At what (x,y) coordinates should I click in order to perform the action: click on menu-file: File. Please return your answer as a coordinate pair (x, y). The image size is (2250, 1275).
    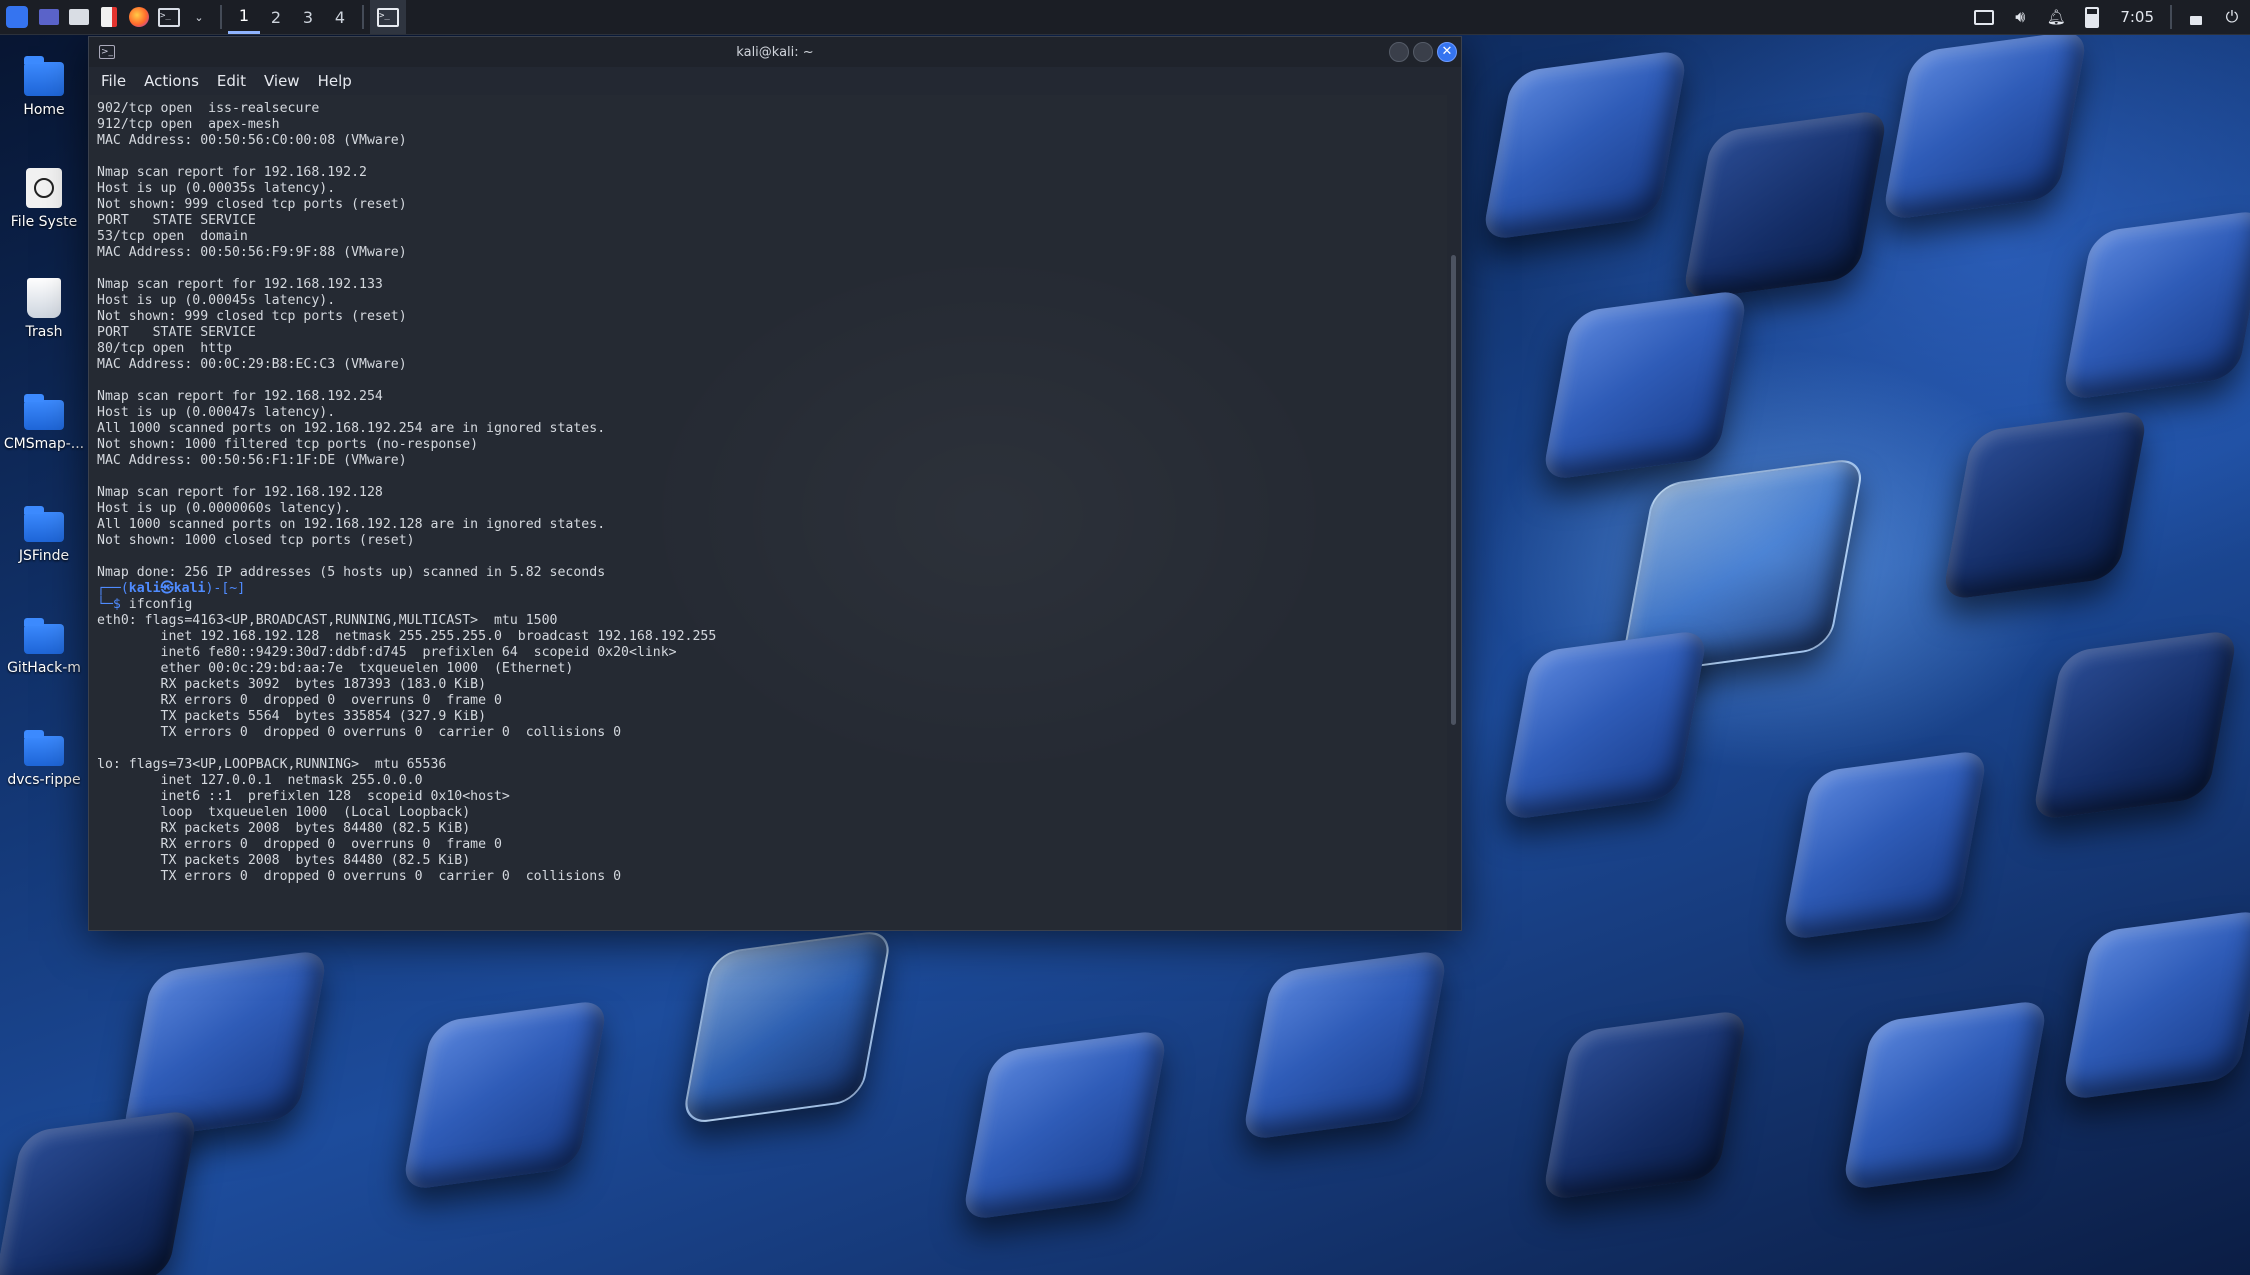
    Looking at the image, I should click on (113, 81).